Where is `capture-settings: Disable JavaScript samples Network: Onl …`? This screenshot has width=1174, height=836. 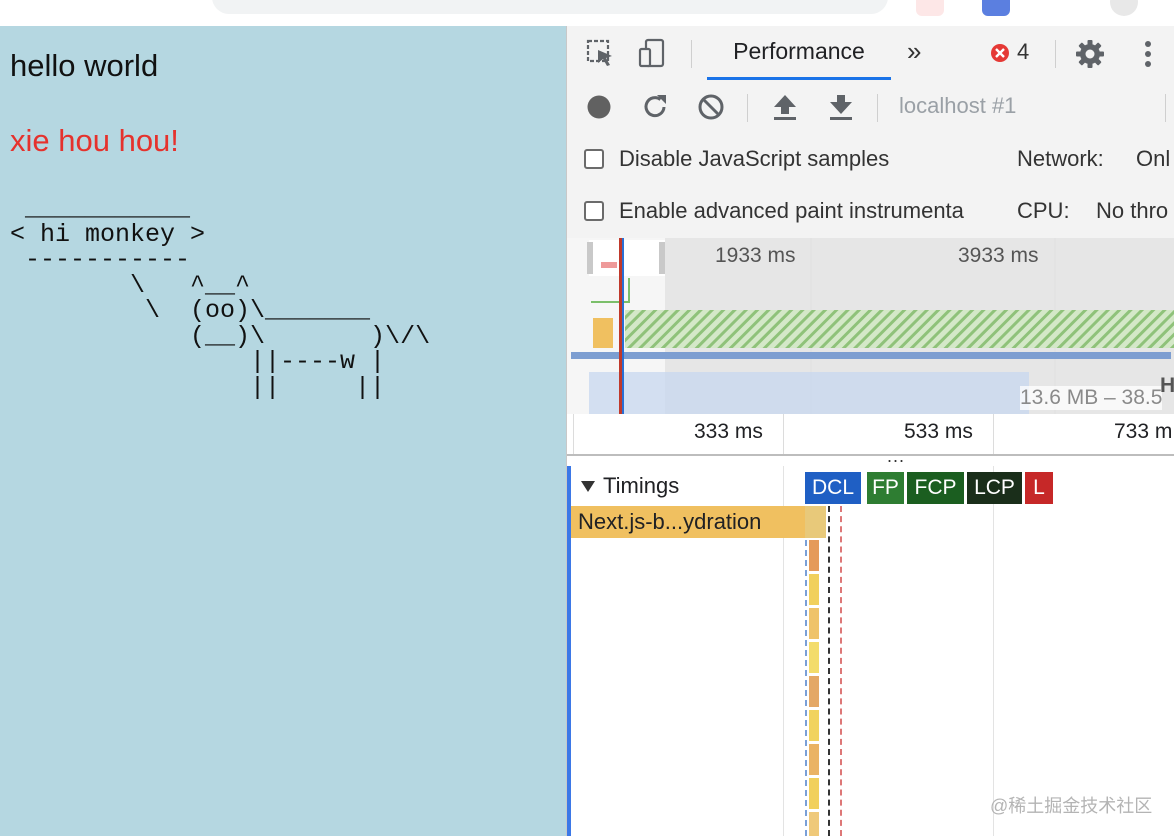
capture-settings: Disable JavaScript samples Network: Onl … is located at coordinates (870, 186).